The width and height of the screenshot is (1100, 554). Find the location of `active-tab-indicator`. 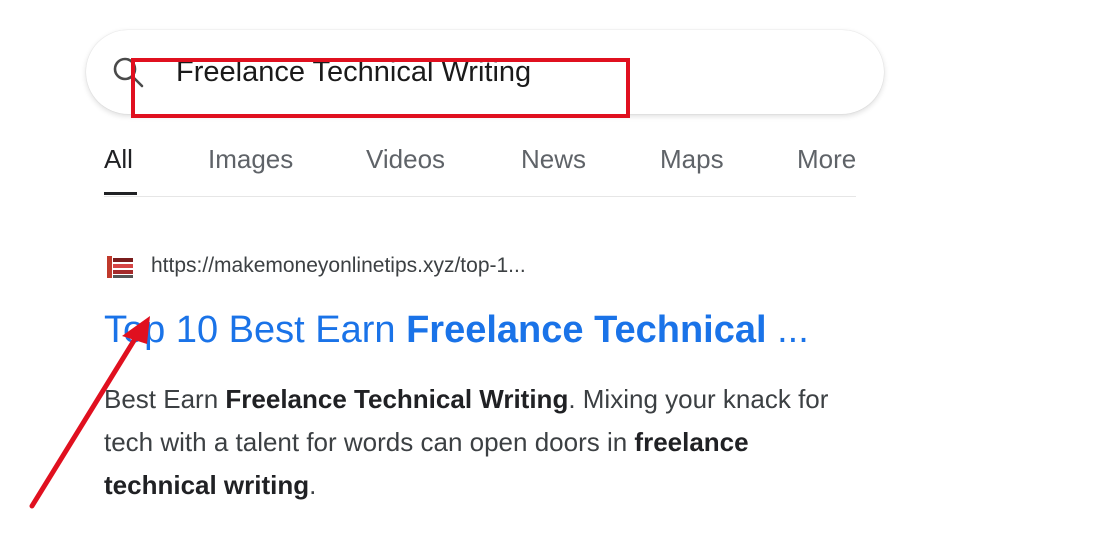

active-tab-indicator is located at coordinates (120, 193).